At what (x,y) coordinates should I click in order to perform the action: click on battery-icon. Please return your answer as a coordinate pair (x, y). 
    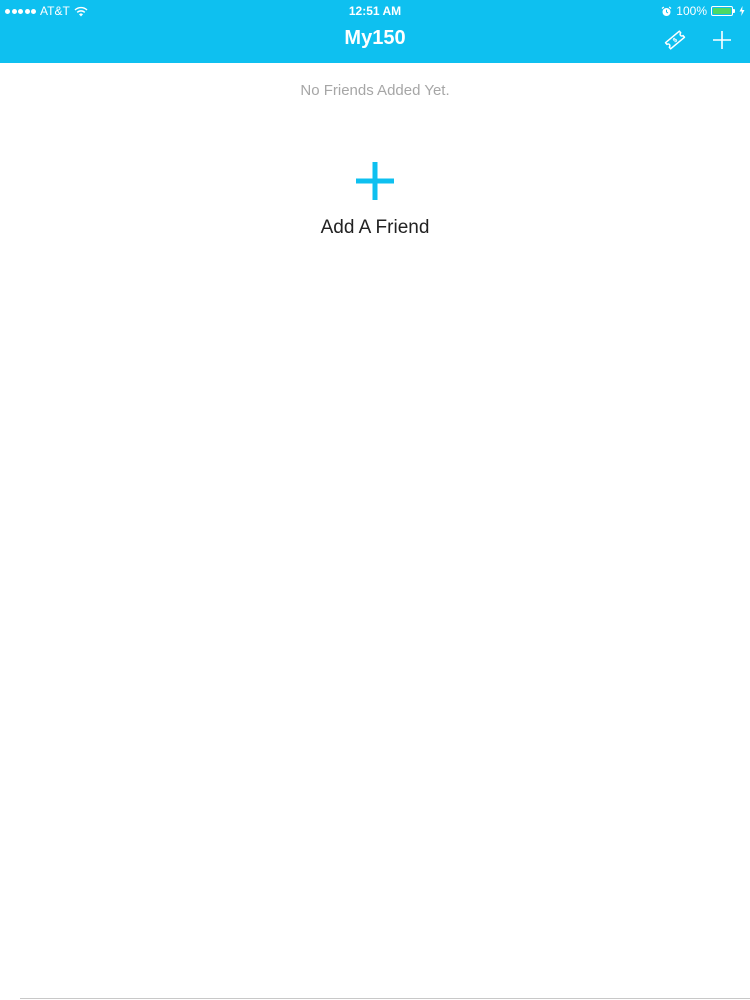
    Looking at the image, I should click on (723, 11).